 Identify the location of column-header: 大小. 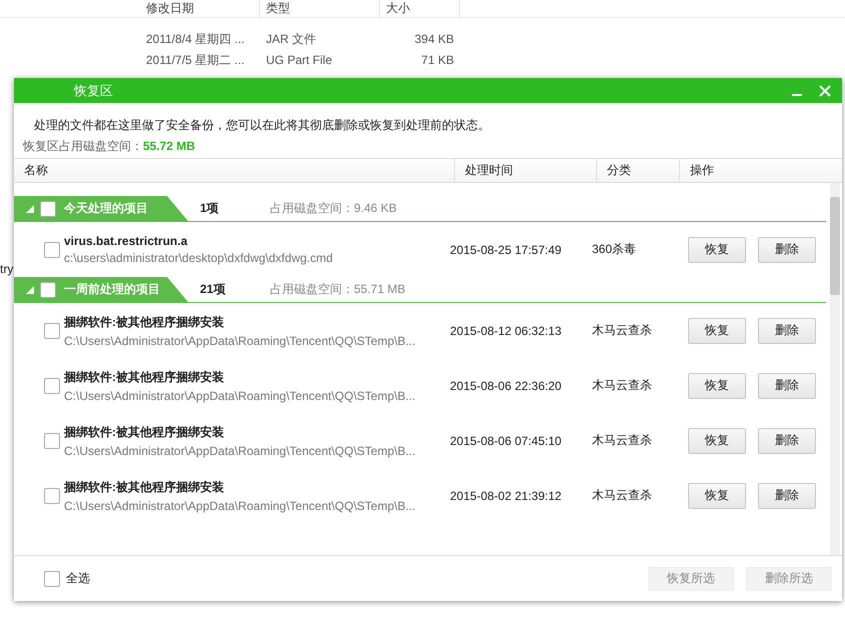
(420, 8).